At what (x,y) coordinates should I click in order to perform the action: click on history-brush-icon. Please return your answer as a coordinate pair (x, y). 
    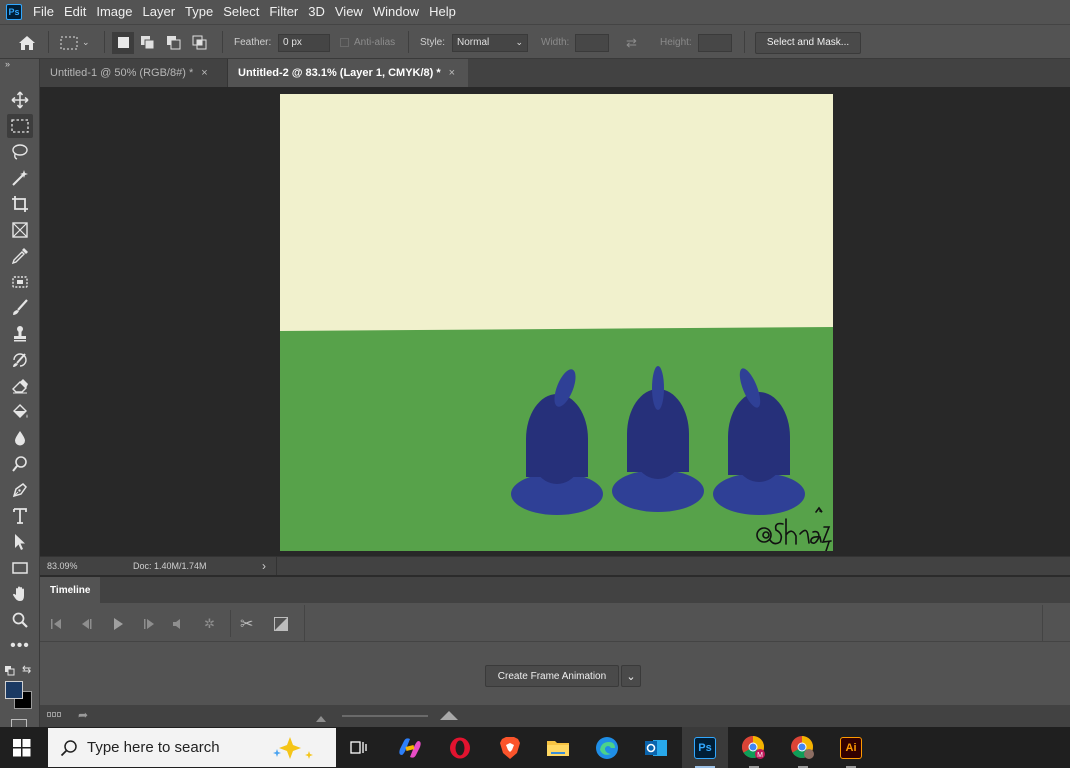
    Looking at the image, I should click on (20, 360).